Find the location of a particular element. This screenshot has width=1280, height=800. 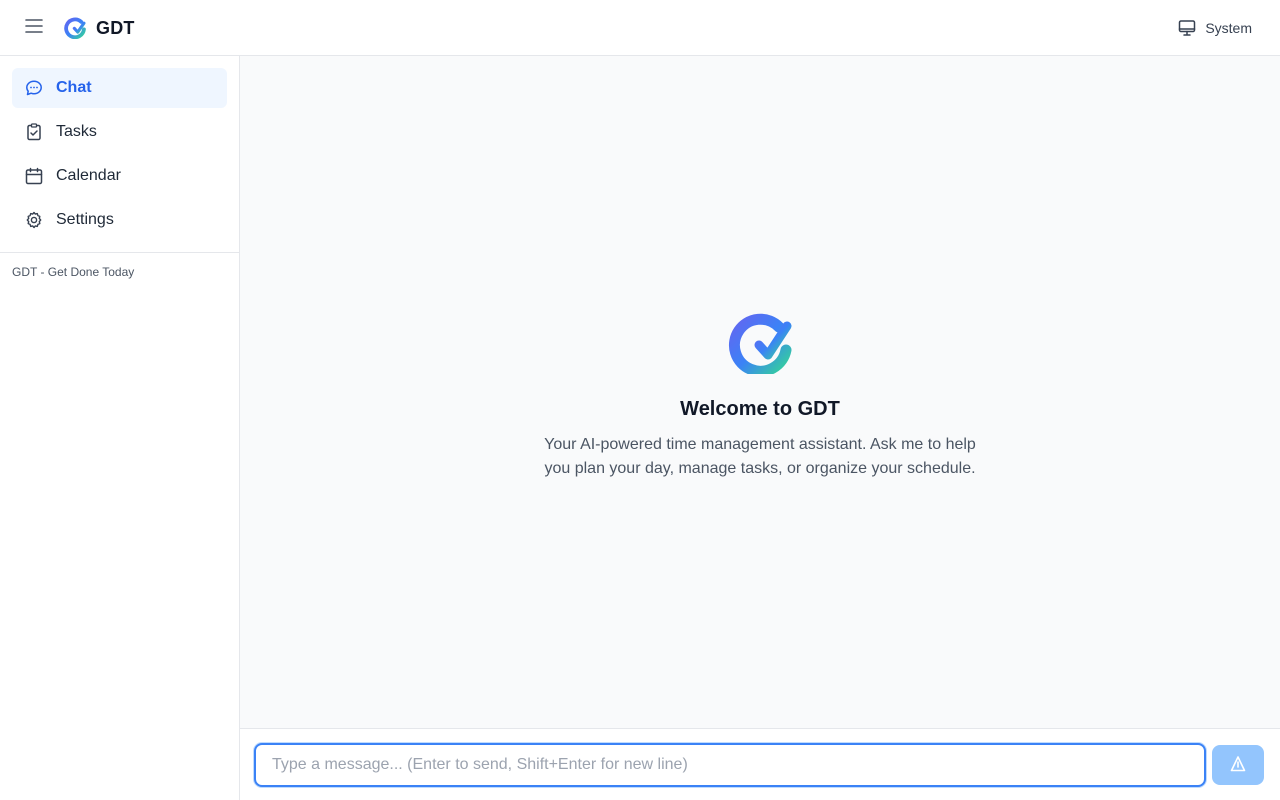

sidebar-item-label: Chat is located at coordinates (74, 87).